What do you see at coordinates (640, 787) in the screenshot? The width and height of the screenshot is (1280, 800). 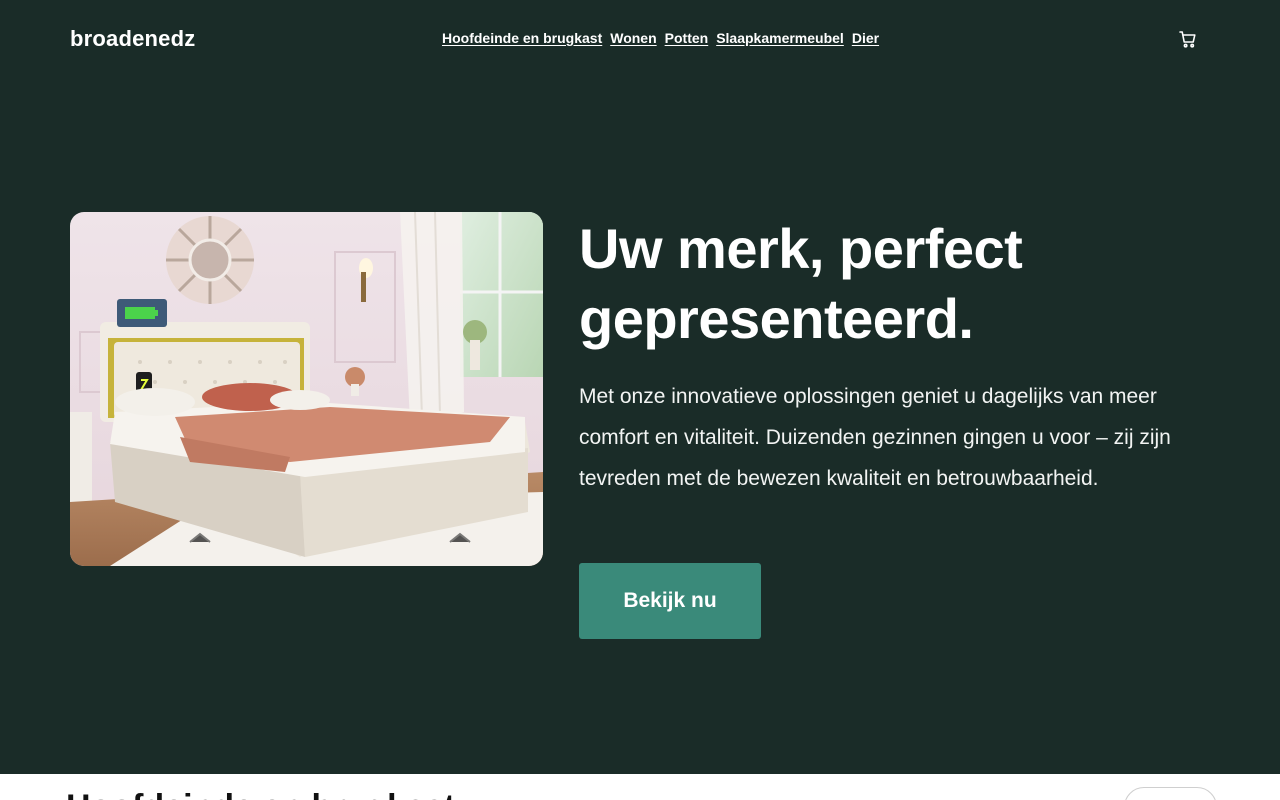 I see `next-section: Hoofdeinde en brugkast` at bounding box center [640, 787].